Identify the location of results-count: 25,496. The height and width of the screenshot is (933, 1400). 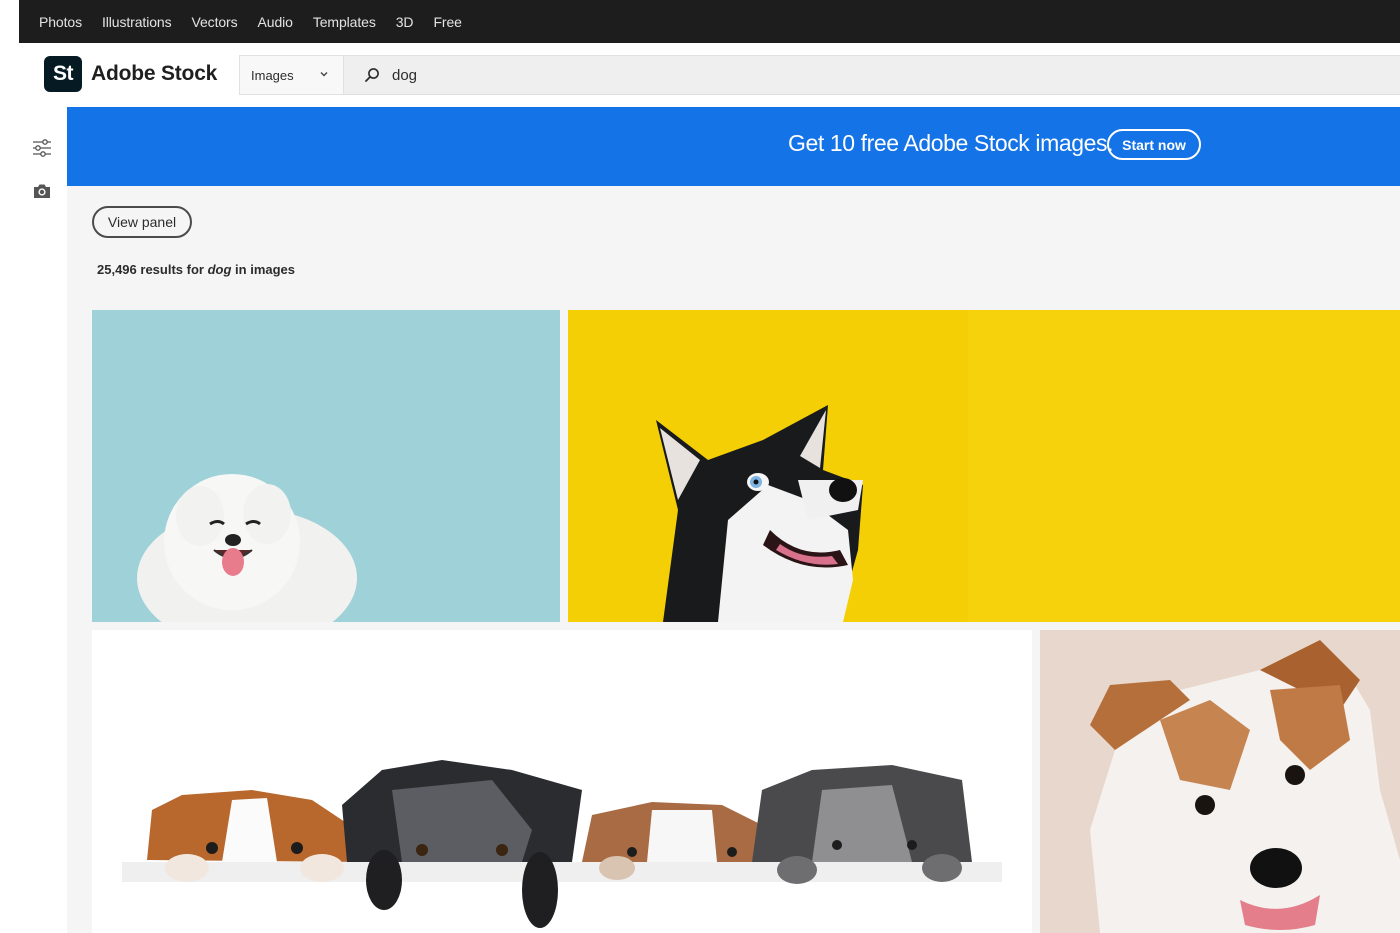
(117, 269).